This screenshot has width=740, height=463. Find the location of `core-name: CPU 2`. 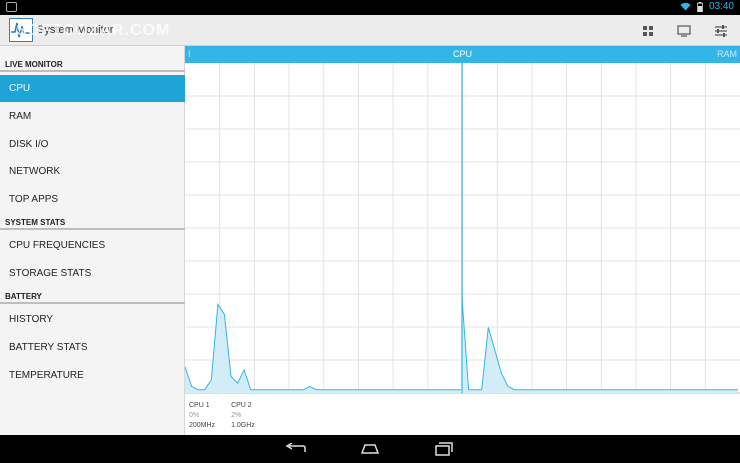

core-name: CPU 2 is located at coordinates (241, 405).